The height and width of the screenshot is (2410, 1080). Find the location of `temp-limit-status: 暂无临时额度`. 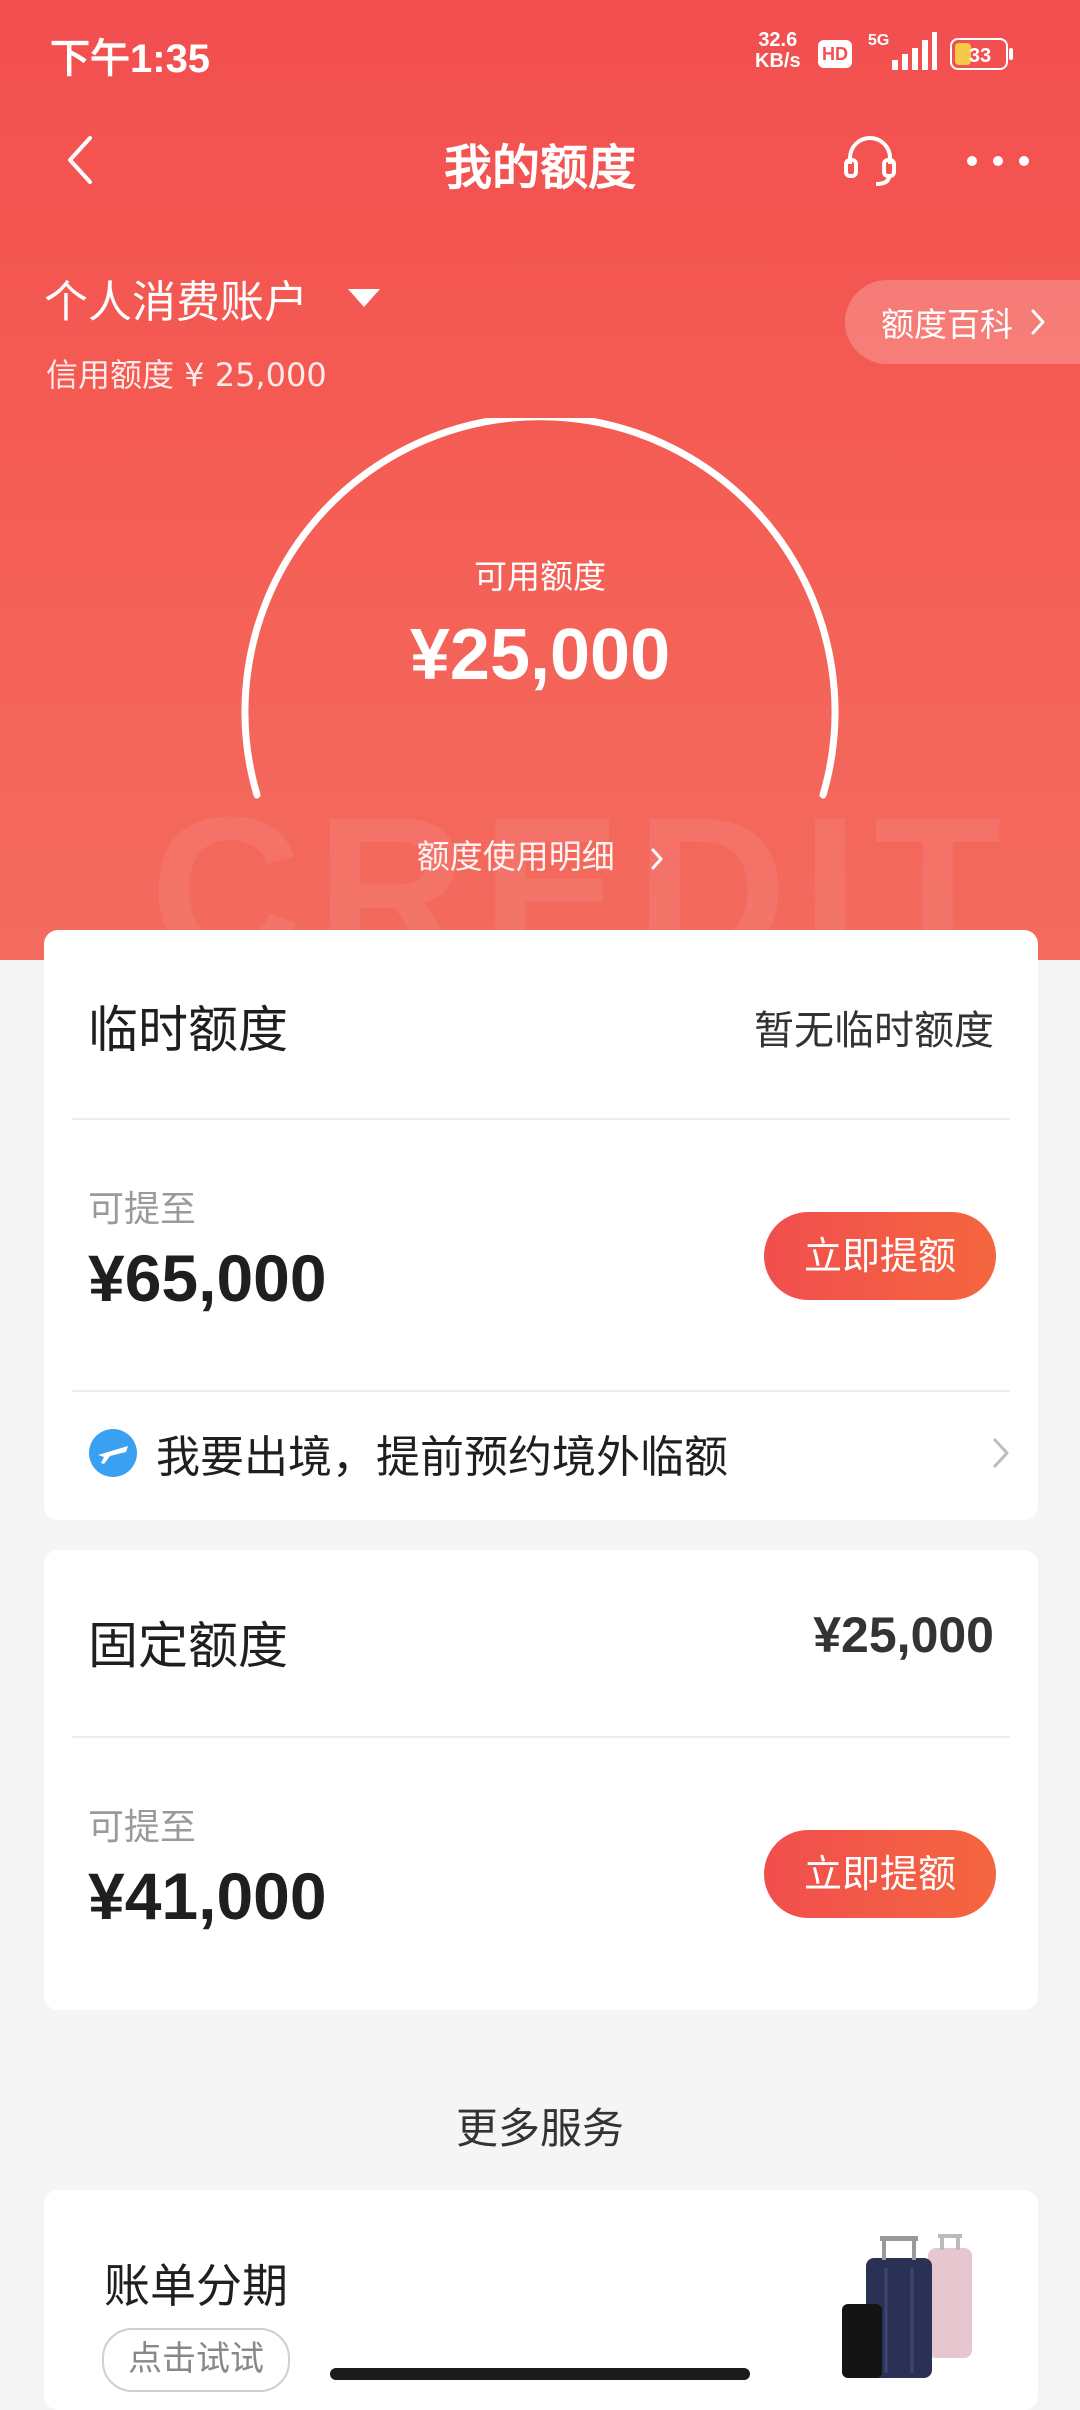

temp-limit-status: 暂无临时额度 is located at coordinates (874, 1031).